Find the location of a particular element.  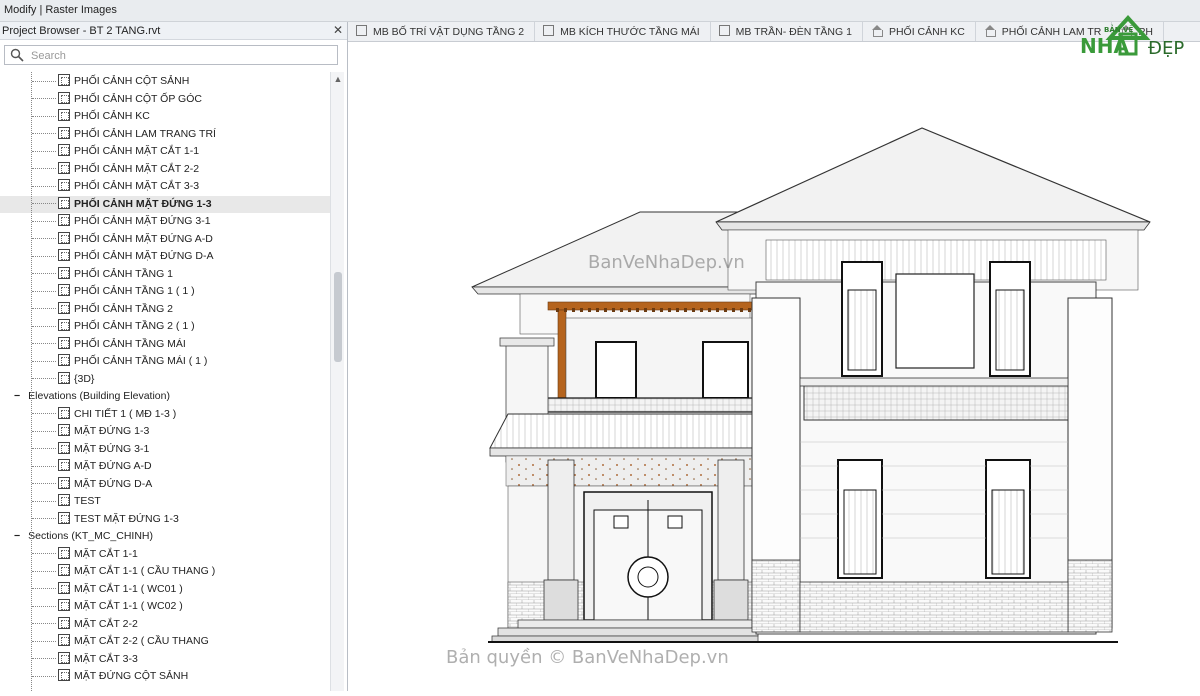

tree-group-node: − Elevations (Building Elevation) is located at coordinates (92, 396).